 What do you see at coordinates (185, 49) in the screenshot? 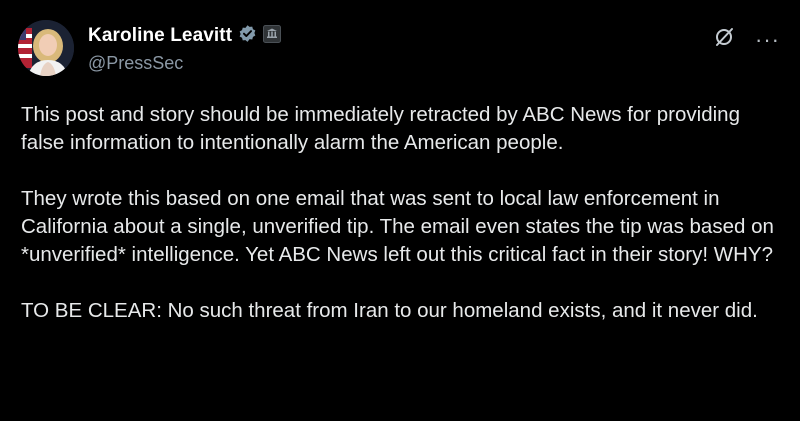
I see `author-identity: Karoline Leavitt @PressSec` at bounding box center [185, 49].